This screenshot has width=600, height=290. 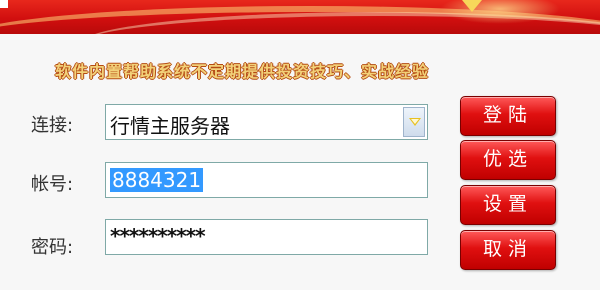 What do you see at coordinates (52, 125) in the screenshot?
I see `server-label: 连接:` at bounding box center [52, 125].